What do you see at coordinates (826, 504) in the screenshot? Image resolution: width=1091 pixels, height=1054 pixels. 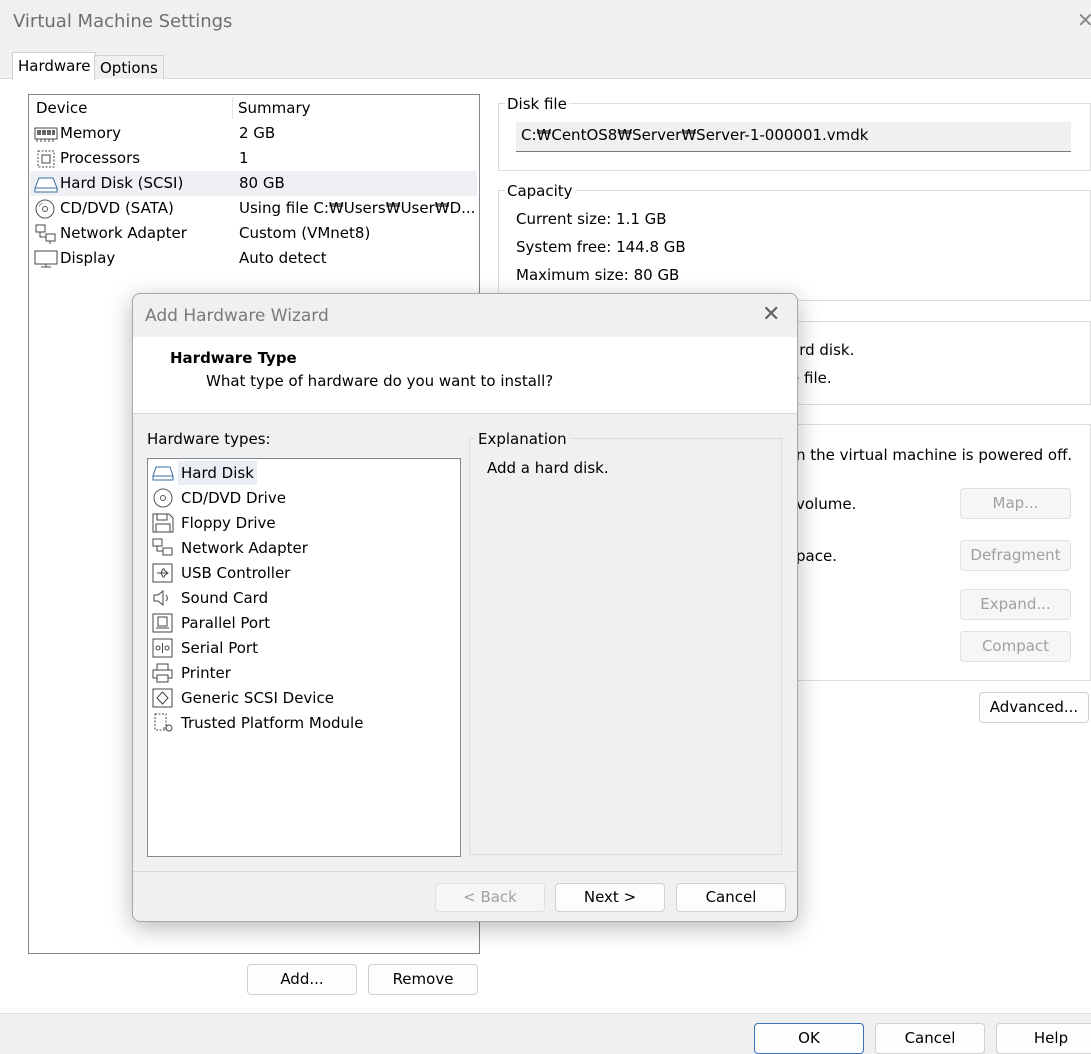 I see `map-description: volume.` at bounding box center [826, 504].